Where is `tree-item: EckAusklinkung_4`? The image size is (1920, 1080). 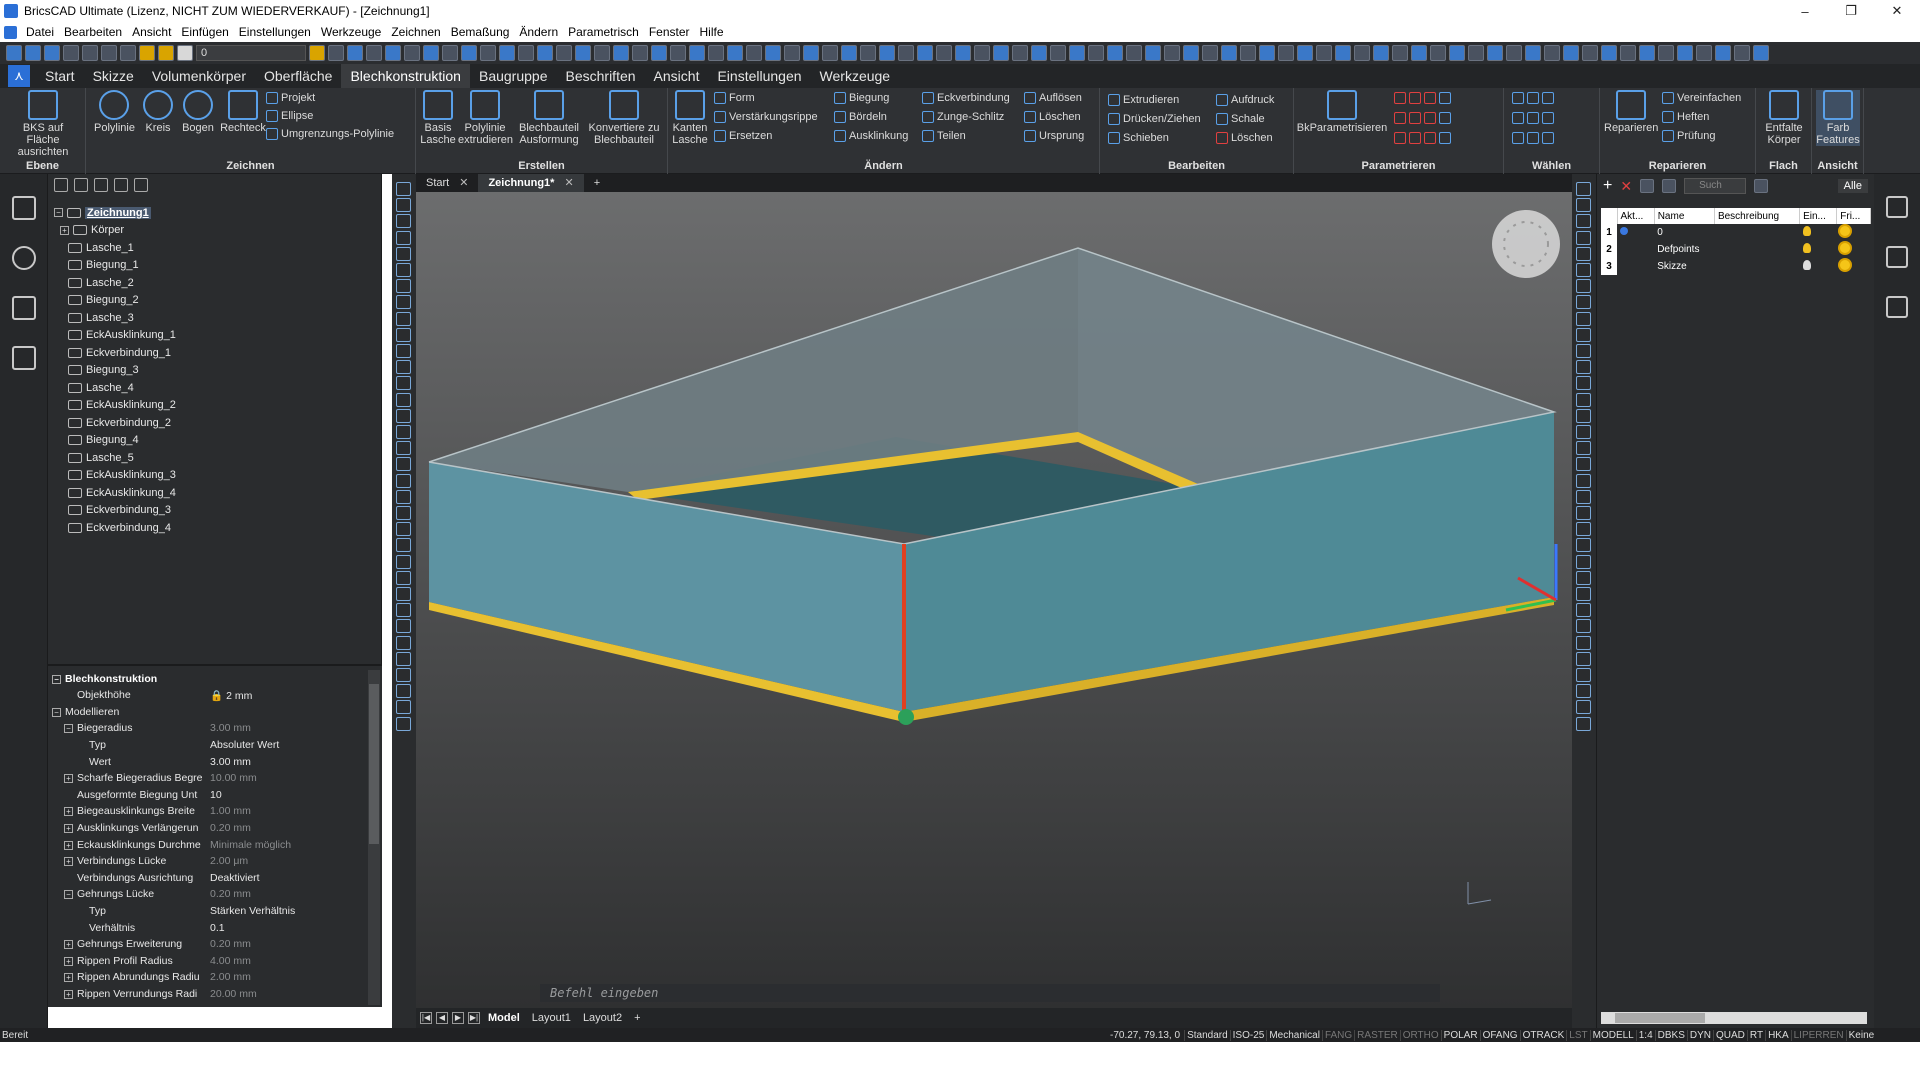
tree-item: EckAusklinkung_4 is located at coordinates (115, 493).